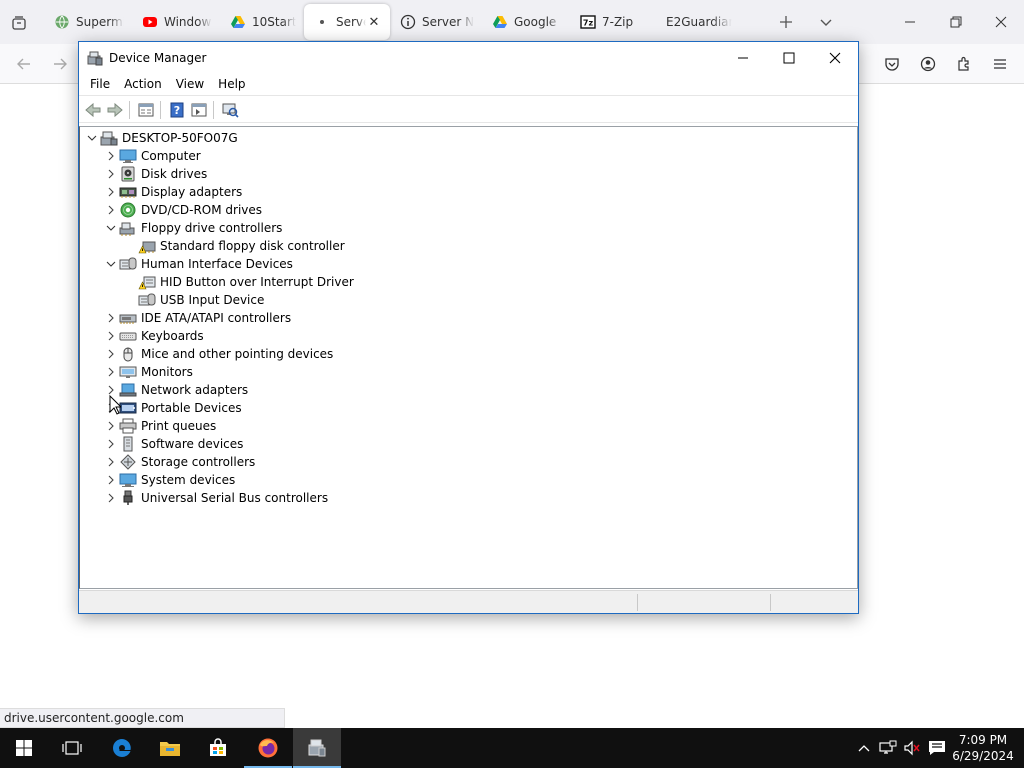  What do you see at coordinates (19, 23) in the screenshot?
I see `tab-overview-icon` at bounding box center [19, 23].